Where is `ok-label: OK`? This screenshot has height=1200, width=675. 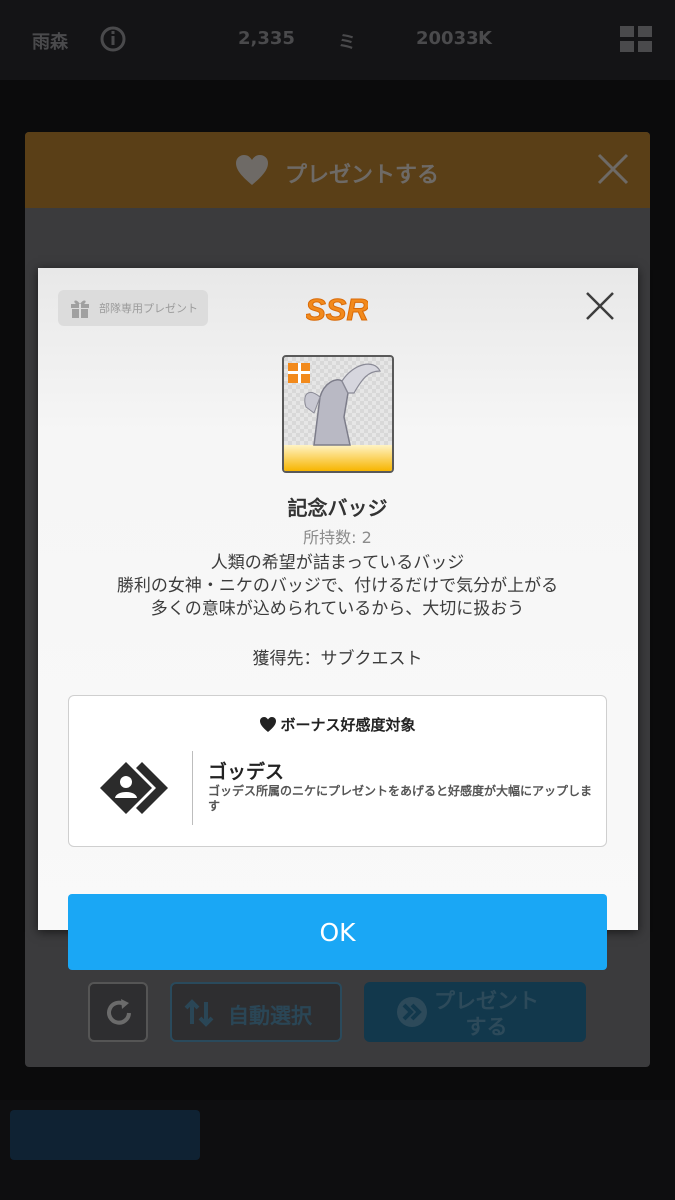
ok-label: OK is located at coordinates (337, 932).